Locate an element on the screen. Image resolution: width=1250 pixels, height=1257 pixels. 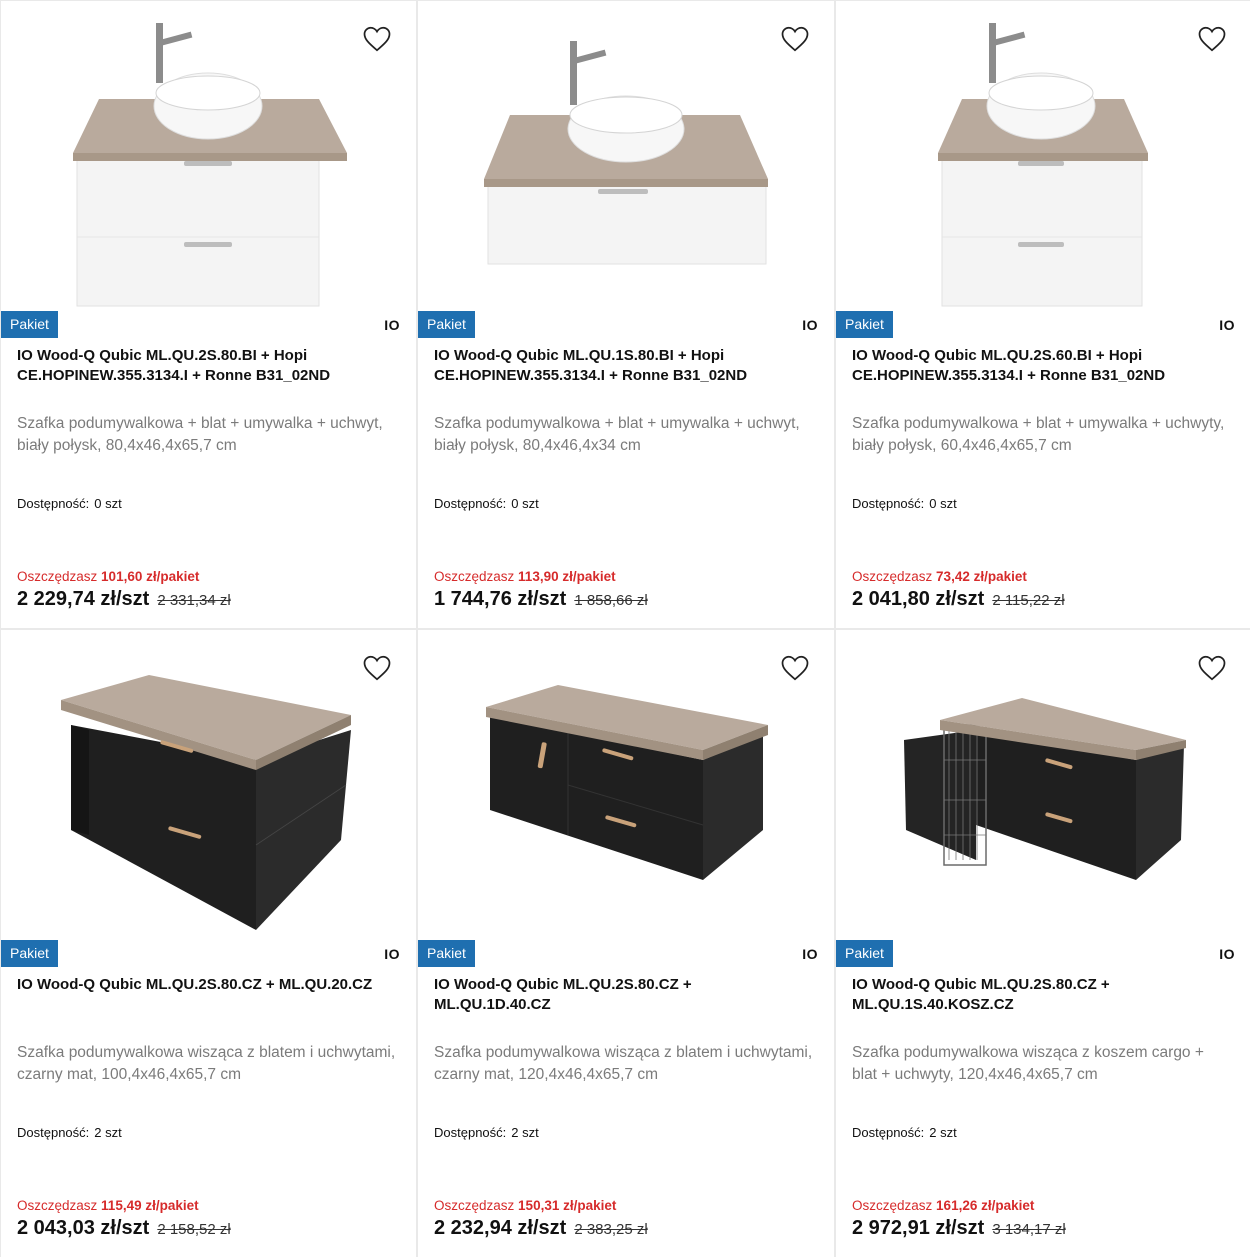
savings-value: 115,49 zł/pakiet is located at coordinates (150, 1205).